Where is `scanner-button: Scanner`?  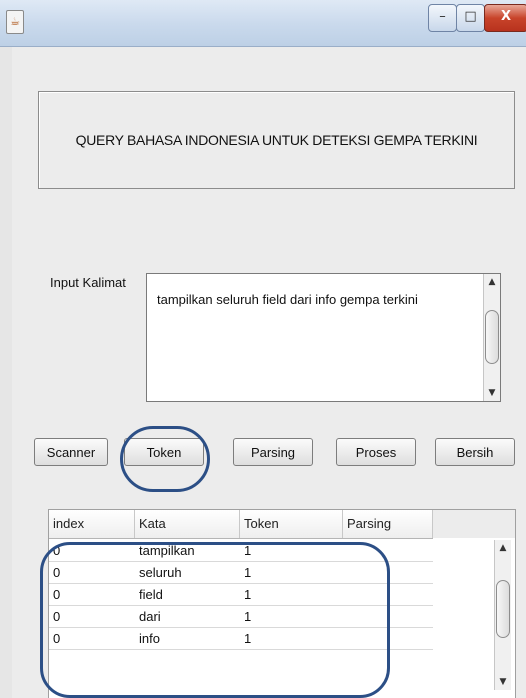 scanner-button: Scanner is located at coordinates (71, 452).